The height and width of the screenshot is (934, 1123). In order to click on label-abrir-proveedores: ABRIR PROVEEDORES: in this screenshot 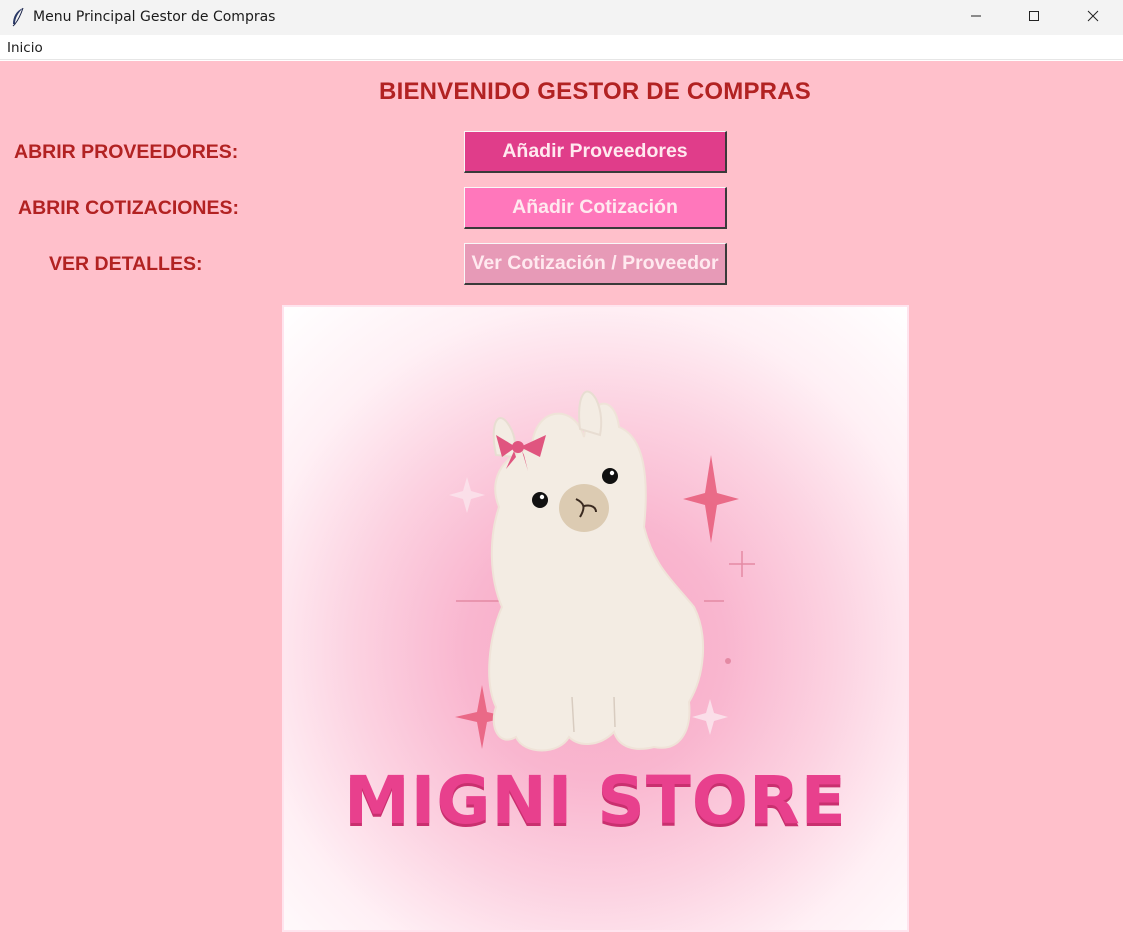, I will do `click(126, 152)`.